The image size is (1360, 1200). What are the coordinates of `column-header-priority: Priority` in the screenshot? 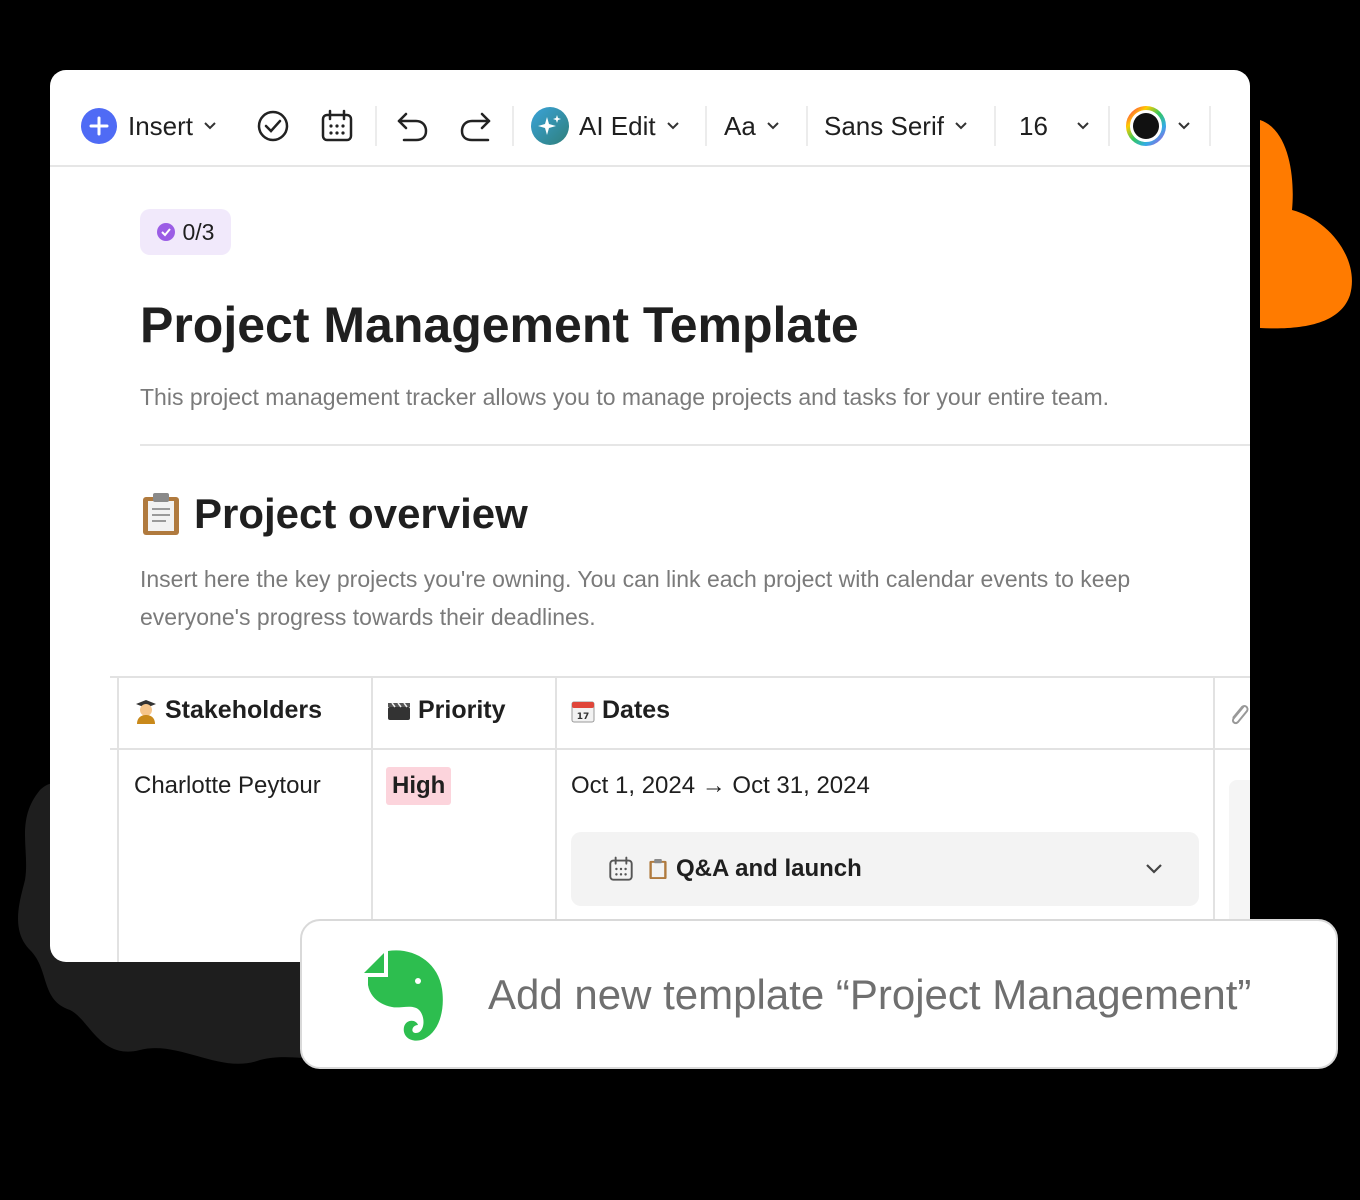 It's located at (446, 710).